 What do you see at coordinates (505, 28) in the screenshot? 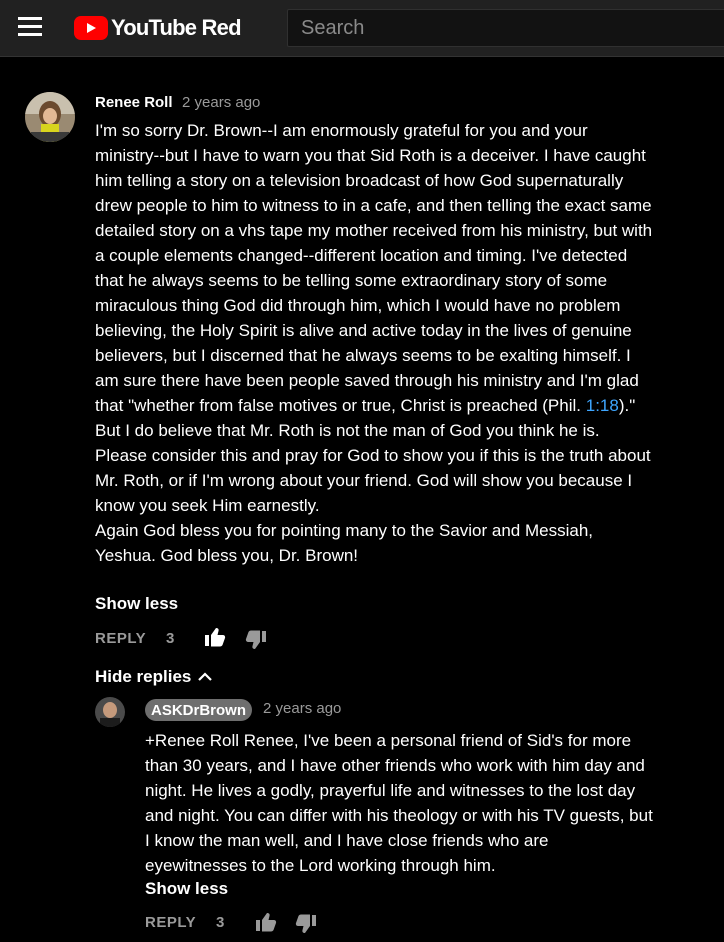
I see `search-input` at bounding box center [505, 28].